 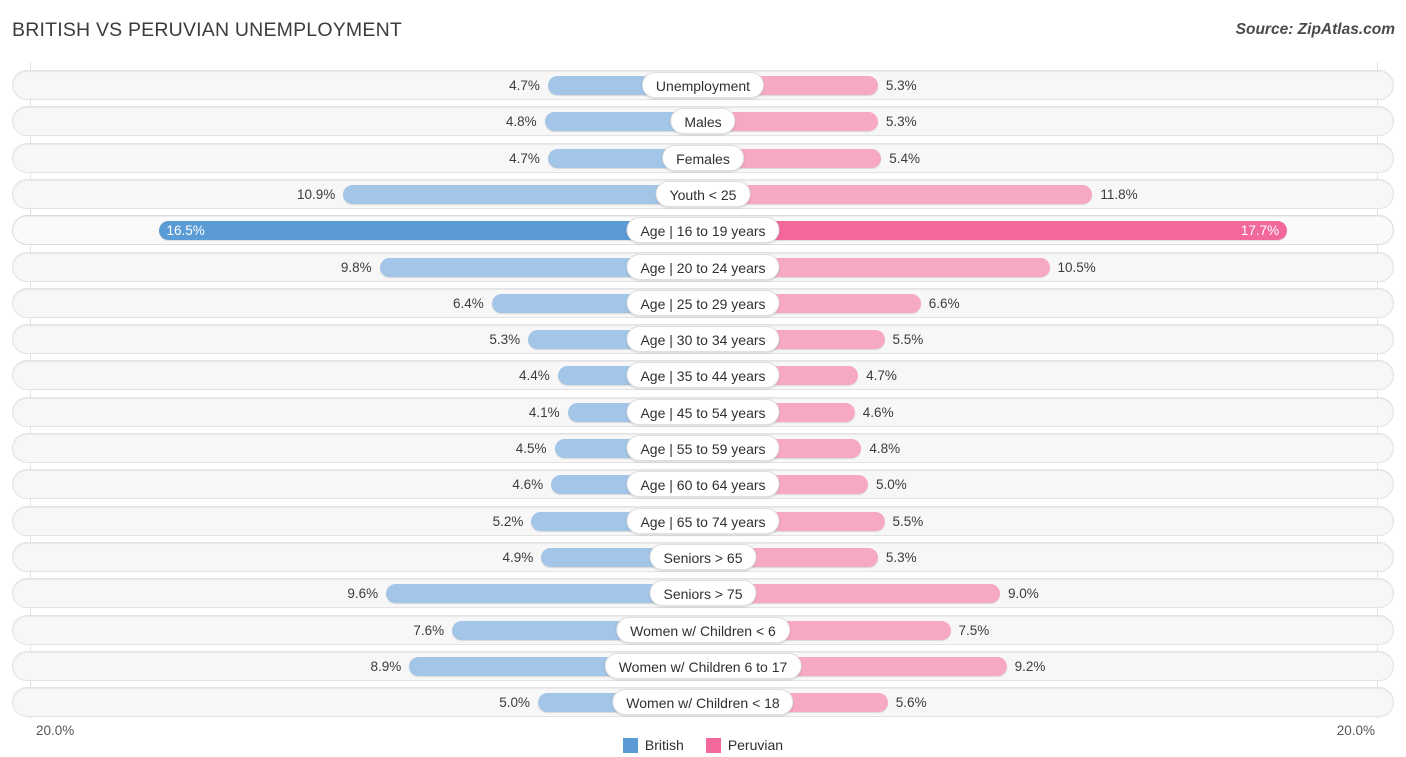 I want to click on source-attribution: Source: ZipAtlas.com, so click(x=1315, y=29).